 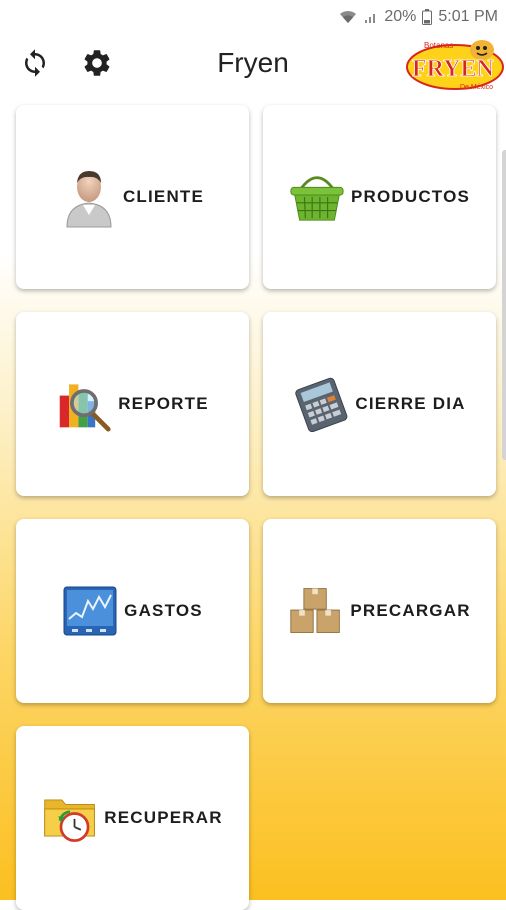 What do you see at coordinates (84, 404) in the screenshot?
I see `report-chart-icon` at bounding box center [84, 404].